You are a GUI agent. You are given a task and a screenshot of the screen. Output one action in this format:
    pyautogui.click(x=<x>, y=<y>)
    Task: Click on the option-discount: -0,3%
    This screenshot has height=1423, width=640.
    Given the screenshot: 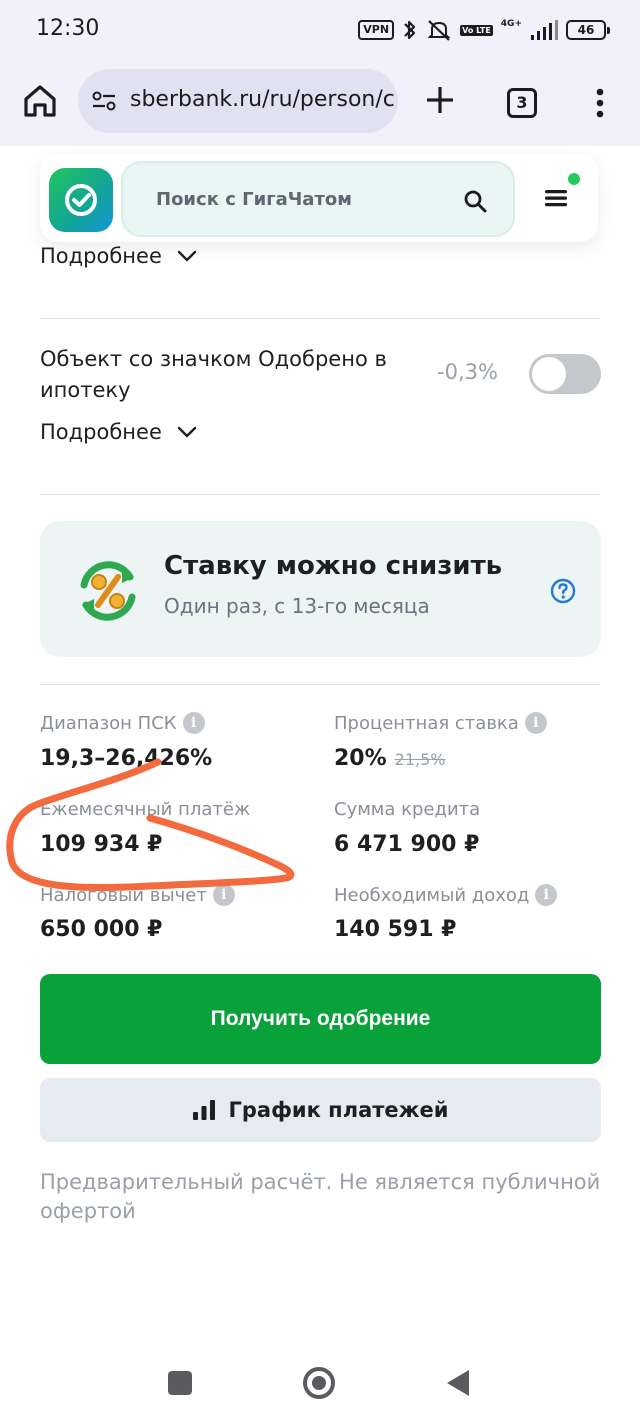 What is the action you would take?
    pyautogui.click(x=467, y=372)
    